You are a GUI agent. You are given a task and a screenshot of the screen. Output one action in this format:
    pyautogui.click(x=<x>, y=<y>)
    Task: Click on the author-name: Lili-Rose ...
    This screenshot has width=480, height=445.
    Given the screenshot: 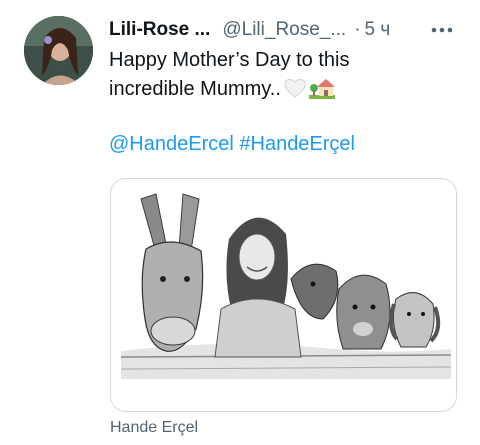 What is the action you would take?
    pyautogui.click(x=159, y=30)
    